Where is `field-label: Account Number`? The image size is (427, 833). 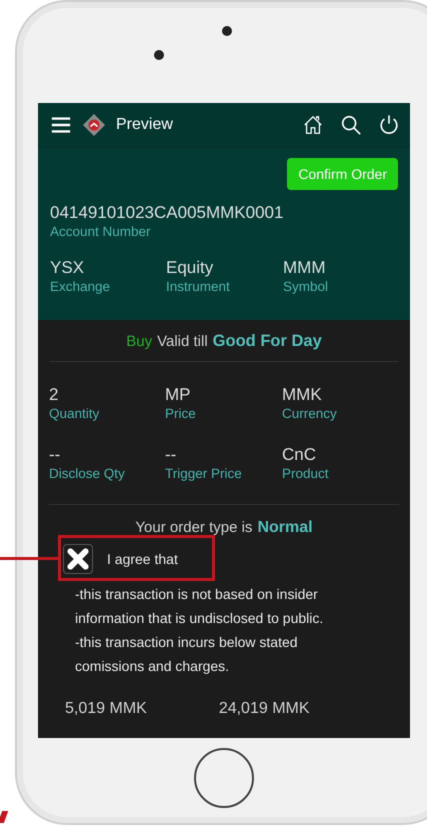
field-label: Account Number is located at coordinates (101, 232).